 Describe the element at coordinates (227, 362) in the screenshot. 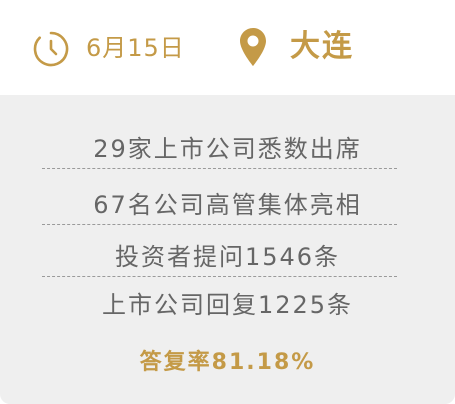

I see `stat-reply-rate: 答复率81.18%` at that location.